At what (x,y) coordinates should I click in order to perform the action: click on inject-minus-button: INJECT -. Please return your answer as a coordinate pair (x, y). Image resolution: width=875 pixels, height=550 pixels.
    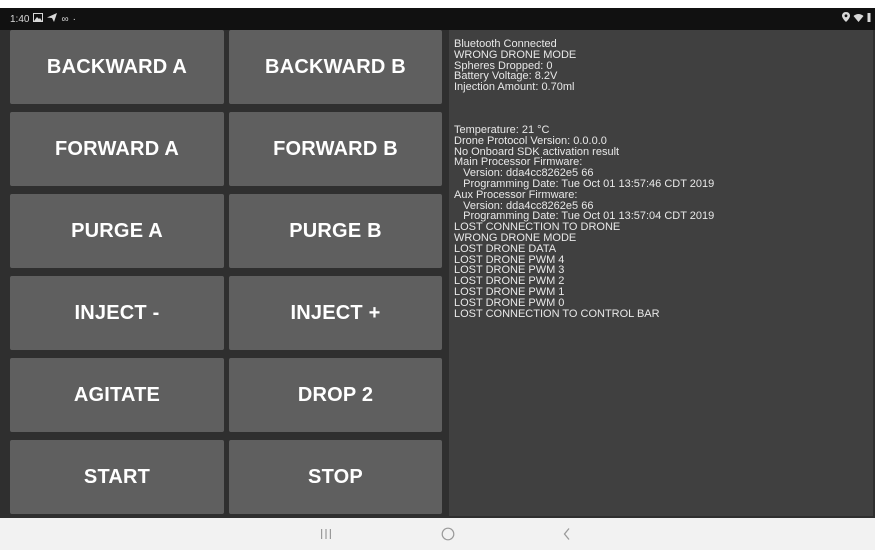
    Looking at the image, I should click on (117, 313).